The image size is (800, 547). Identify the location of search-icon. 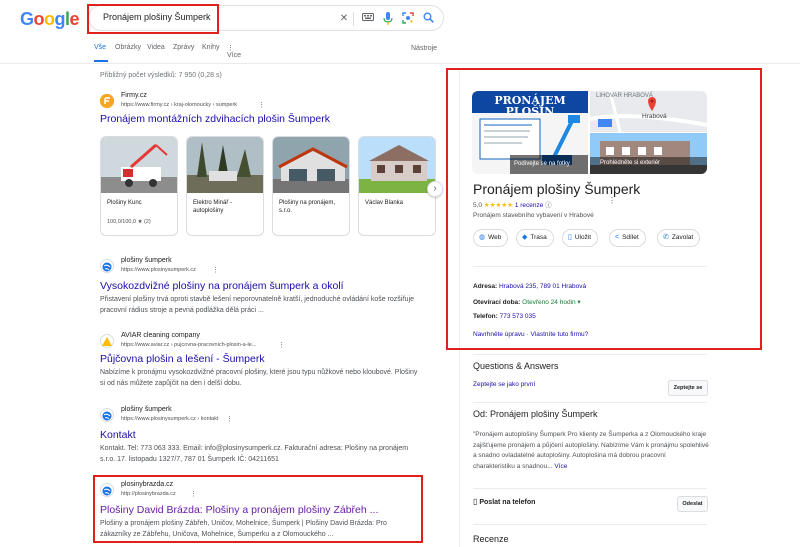
(428, 19).